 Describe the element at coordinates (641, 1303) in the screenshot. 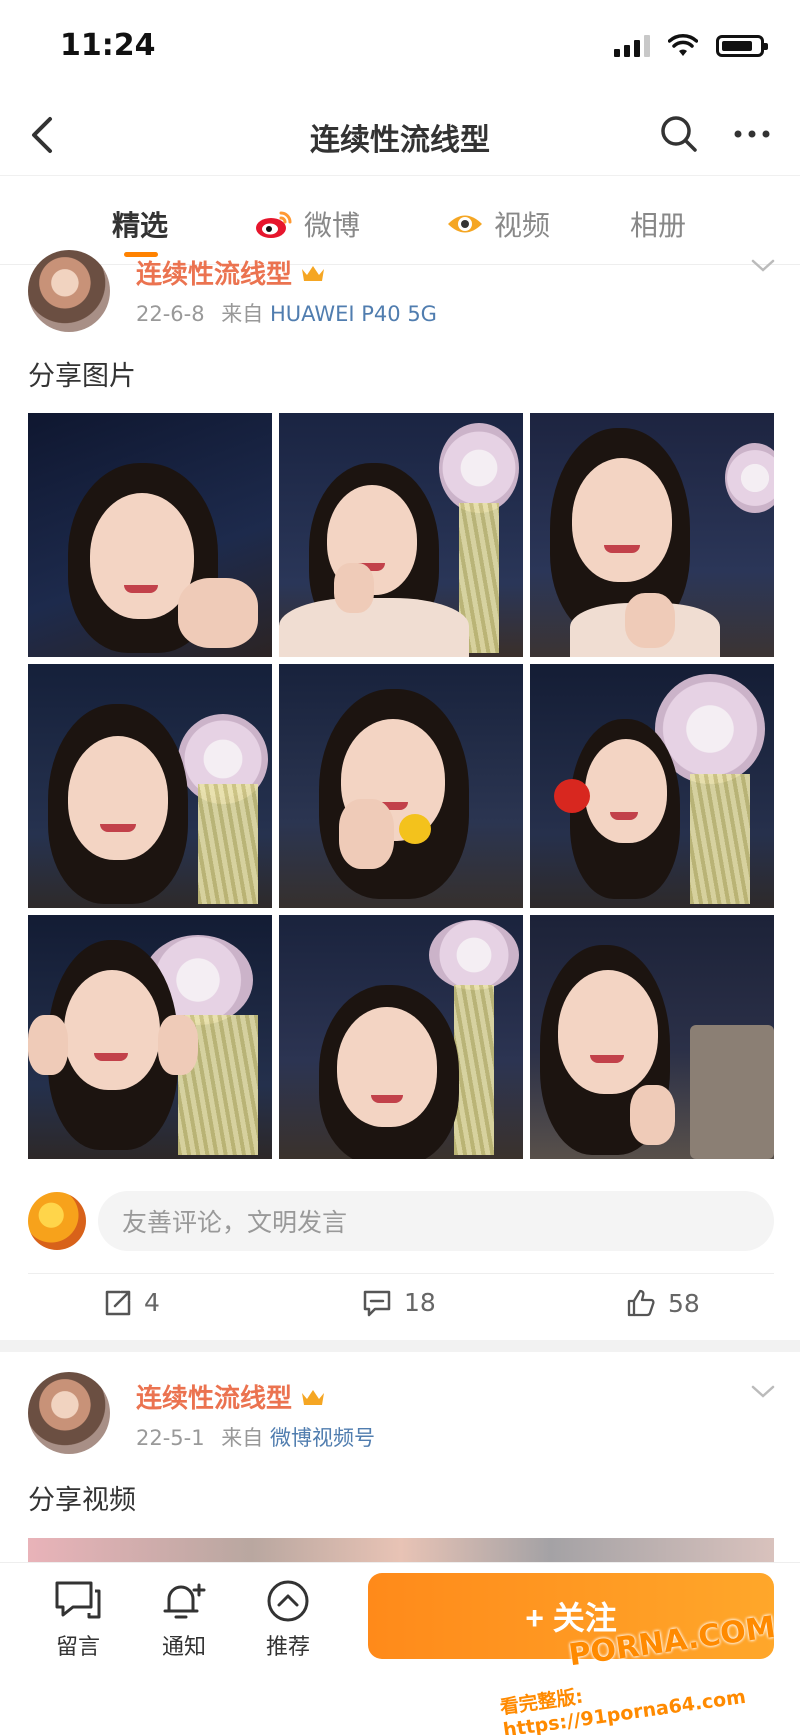

I see `thumbs-up-icon` at that location.